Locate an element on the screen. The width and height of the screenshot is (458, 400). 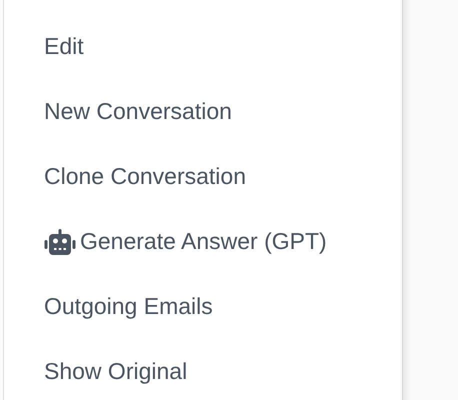
menu-item: Edit is located at coordinates (44, 46).